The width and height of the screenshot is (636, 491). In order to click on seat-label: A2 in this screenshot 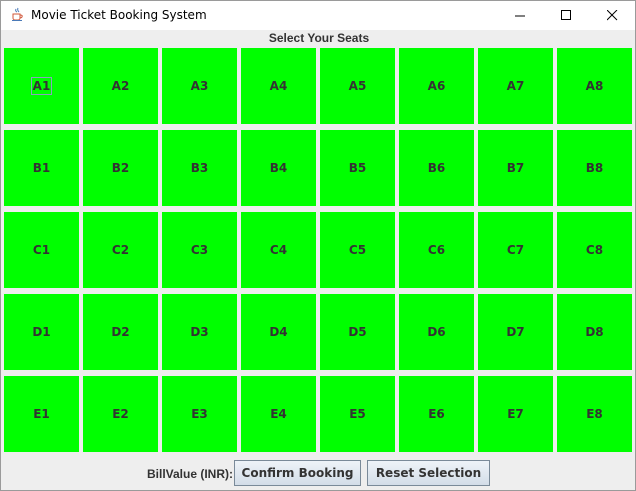, I will do `click(120, 86)`.